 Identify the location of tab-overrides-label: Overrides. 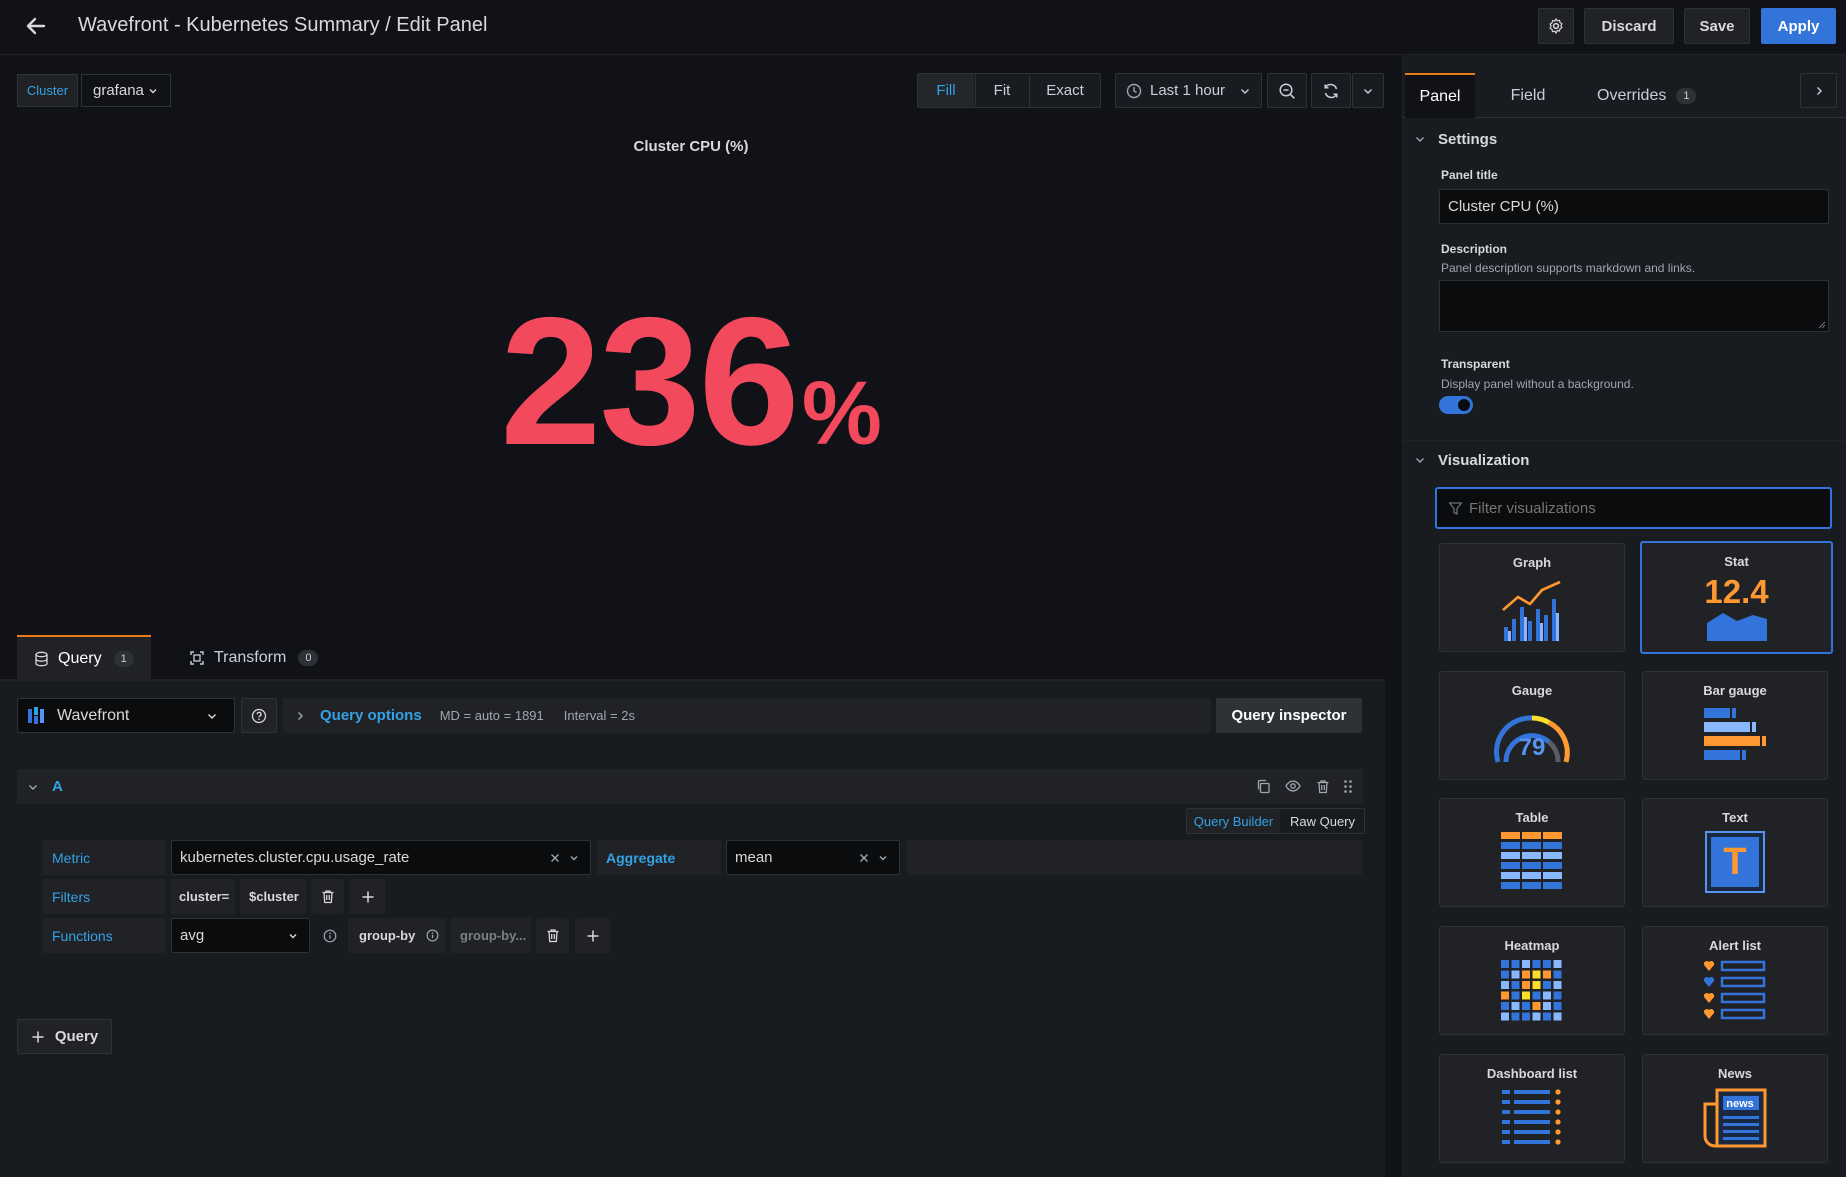
(1632, 95).